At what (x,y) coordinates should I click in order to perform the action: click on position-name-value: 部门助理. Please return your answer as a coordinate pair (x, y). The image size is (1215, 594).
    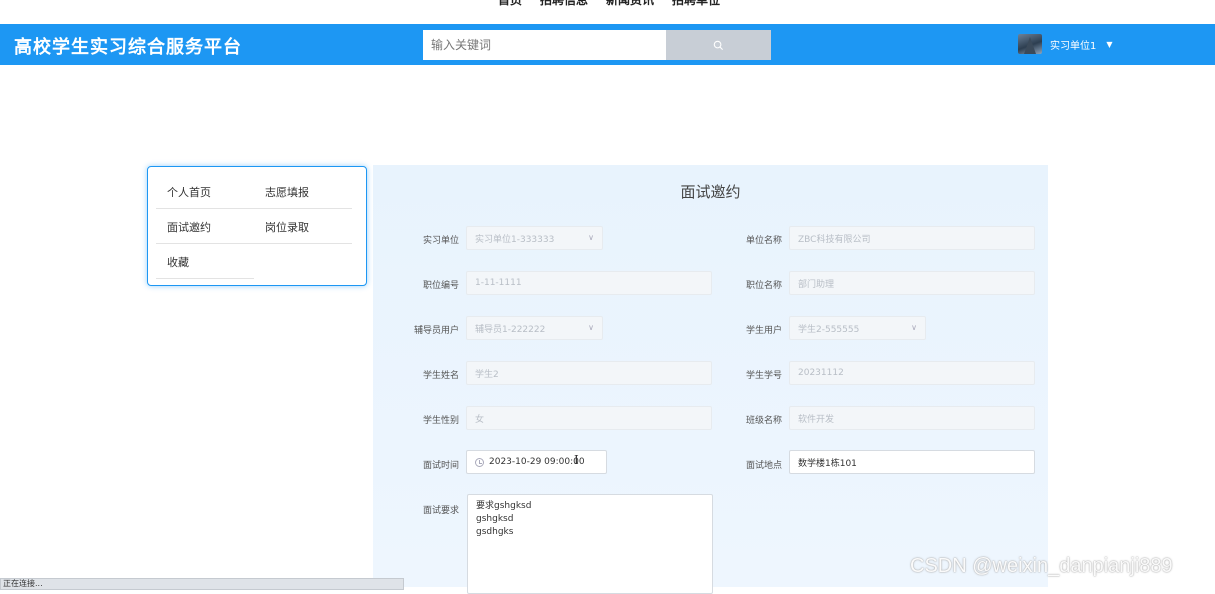
    Looking at the image, I should click on (816, 284).